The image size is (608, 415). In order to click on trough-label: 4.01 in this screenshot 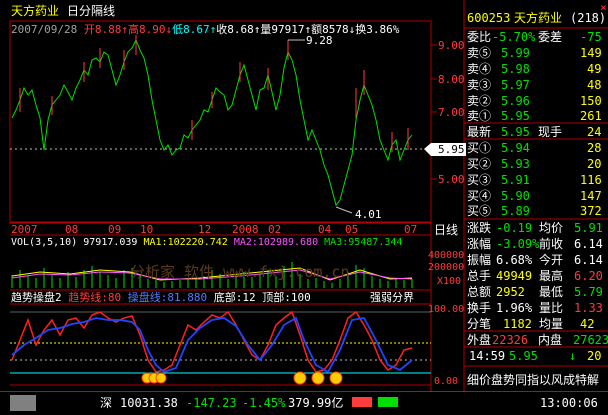, I will do `click(368, 214)`.